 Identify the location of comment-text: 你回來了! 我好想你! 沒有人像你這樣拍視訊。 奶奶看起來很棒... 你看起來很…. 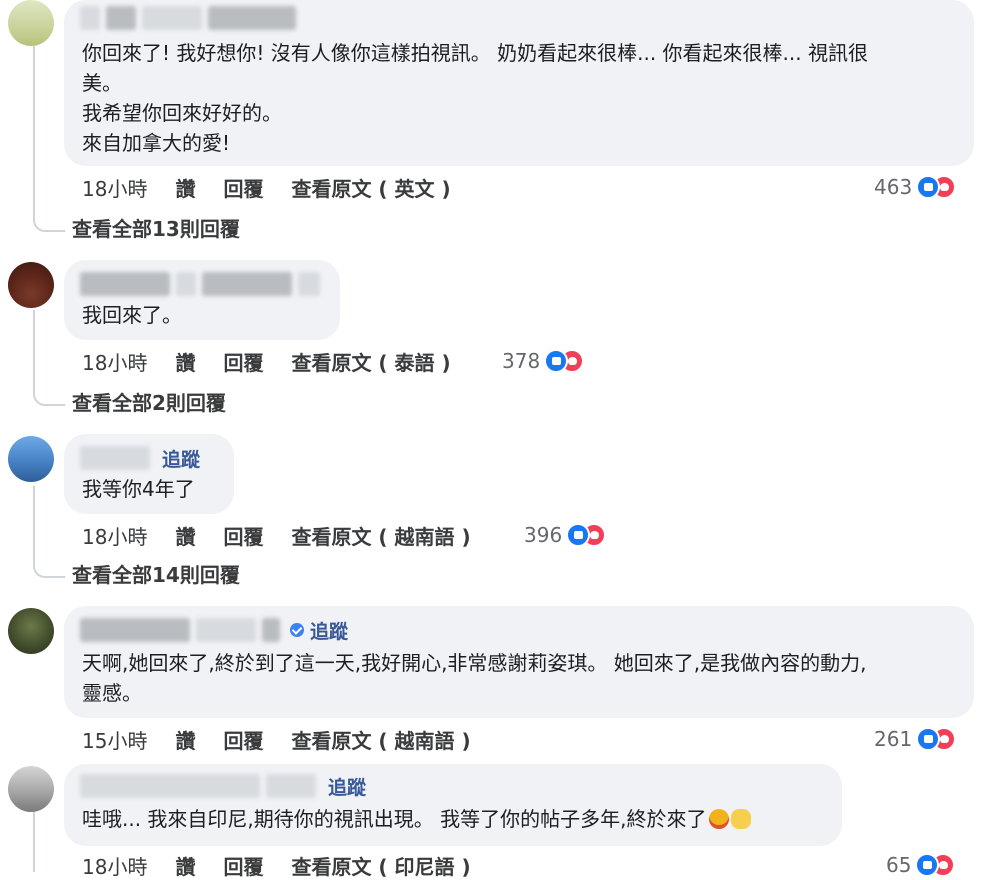
(475, 98).